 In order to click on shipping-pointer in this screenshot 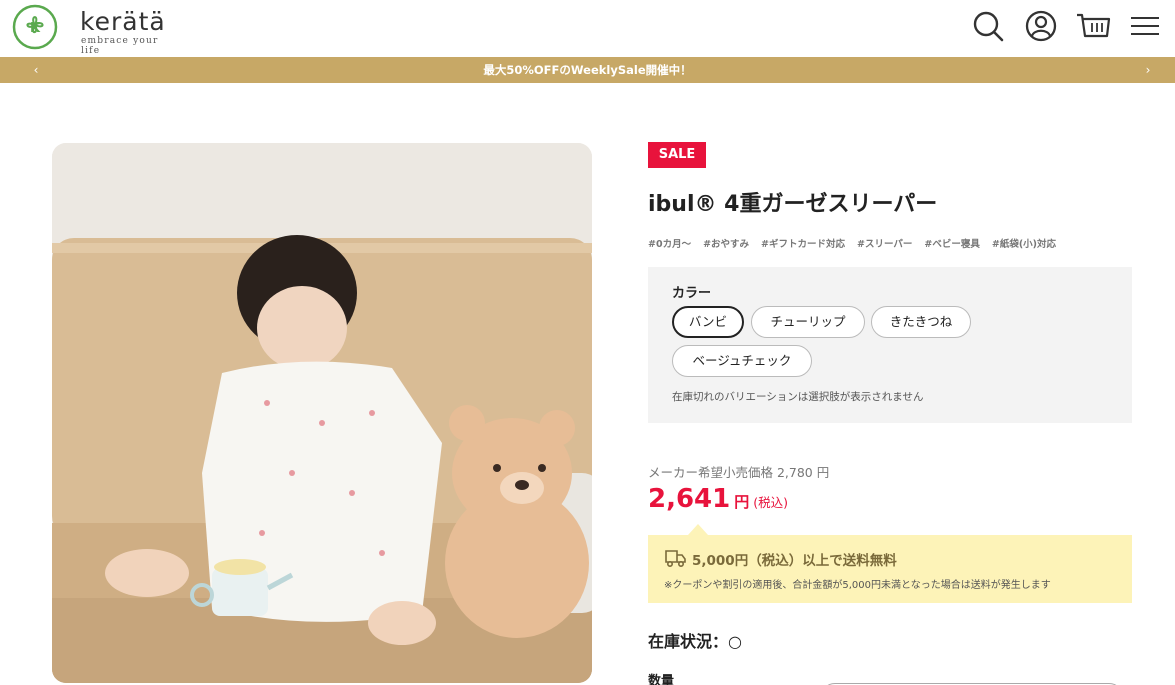, I will do `click(698, 529)`.